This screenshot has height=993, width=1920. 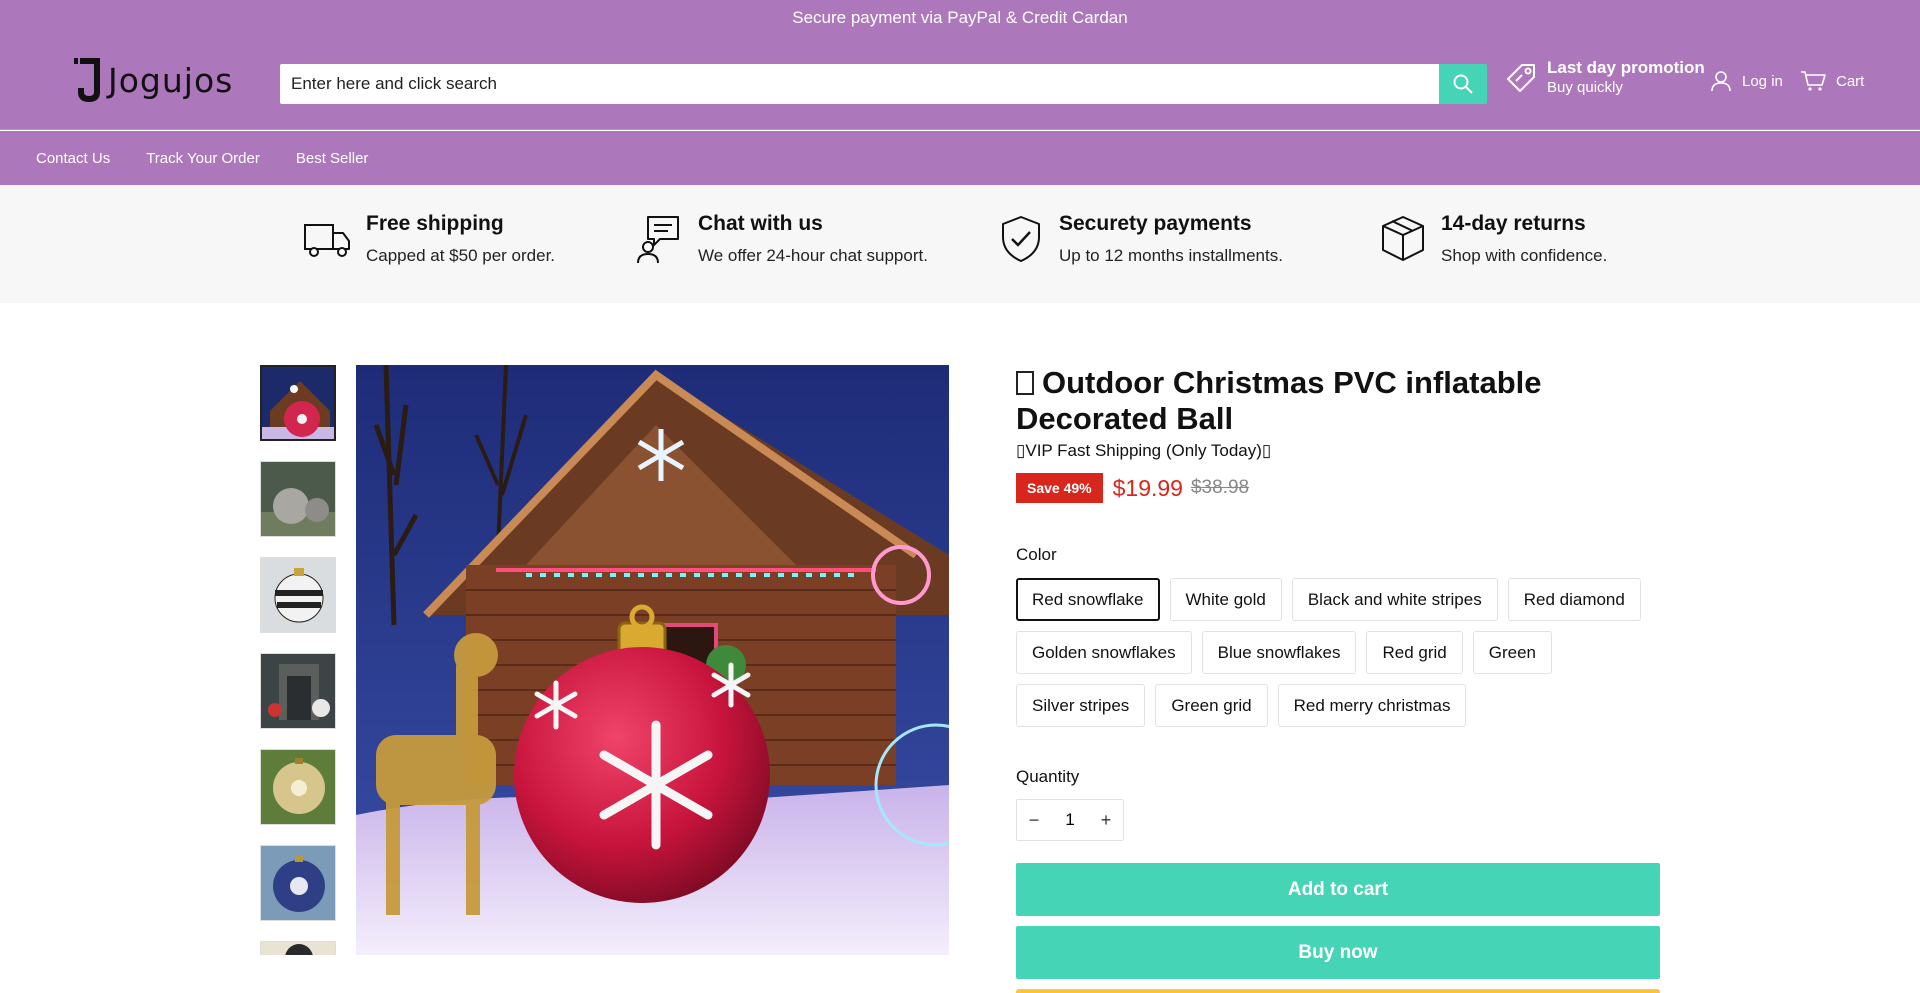 What do you see at coordinates (1211, 705) in the screenshot?
I see `color-option-green-grid: Green grid` at bounding box center [1211, 705].